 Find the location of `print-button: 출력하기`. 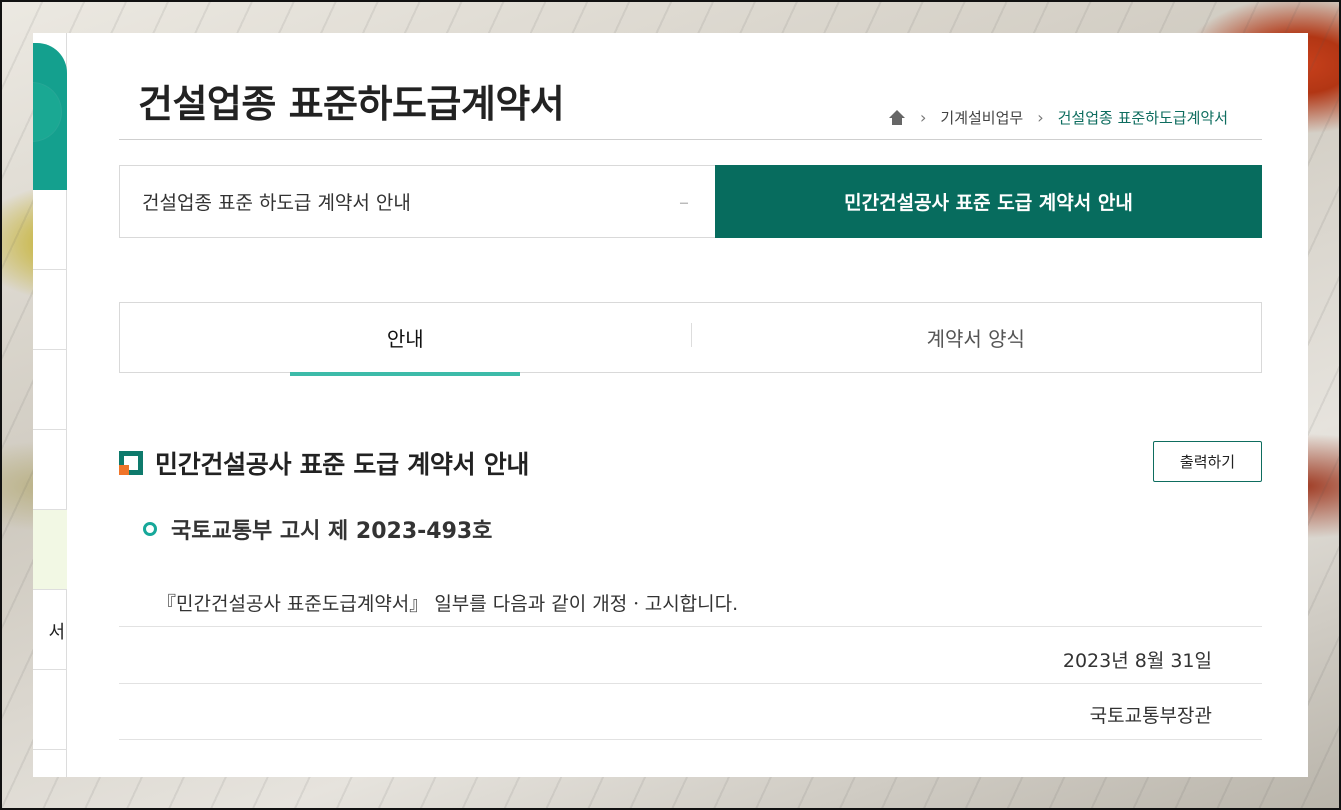

print-button: 출력하기 is located at coordinates (1207, 461).